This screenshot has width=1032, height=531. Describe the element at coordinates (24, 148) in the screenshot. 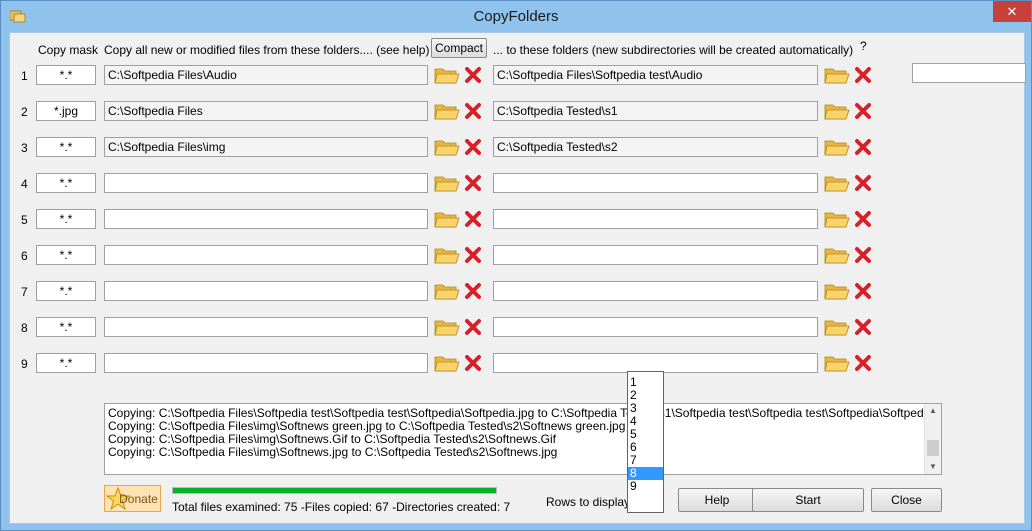

I see `row-number: 3` at that location.